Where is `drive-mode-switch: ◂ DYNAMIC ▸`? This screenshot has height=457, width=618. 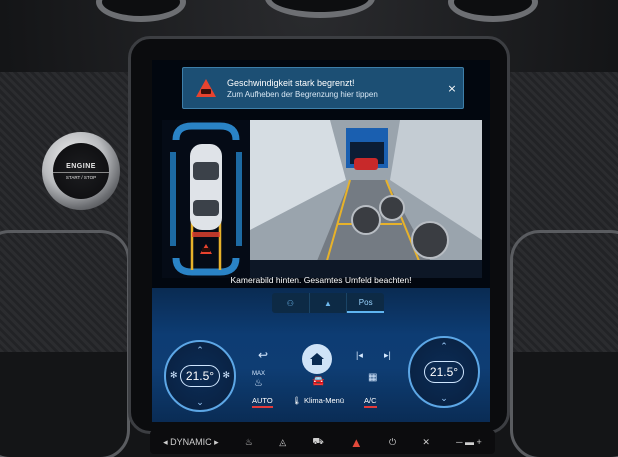 drive-mode-switch: ◂ DYNAMIC ▸ is located at coordinates (191, 442).